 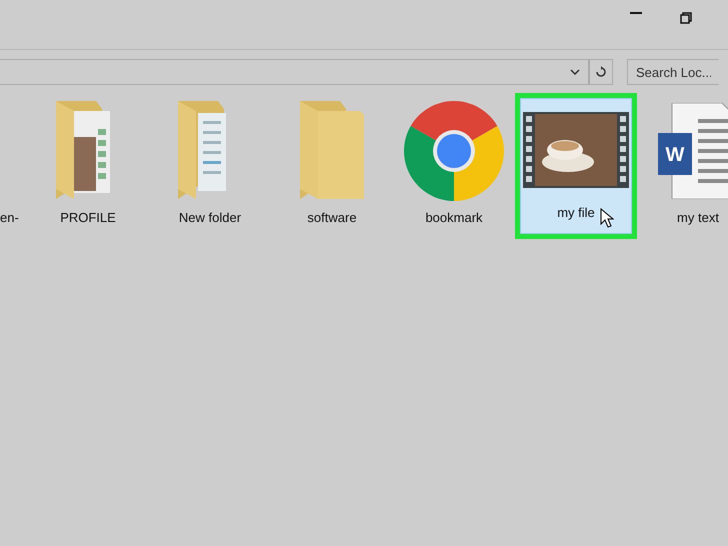 What do you see at coordinates (9, 217) in the screenshot?
I see `file-name: en-` at bounding box center [9, 217].